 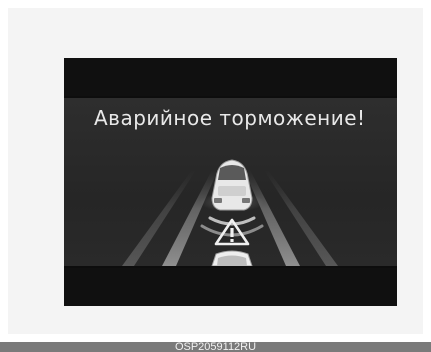 What do you see at coordinates (230, 287) in the screenshot?
I see `display-bottom-band` at bounding box center [230, 287].